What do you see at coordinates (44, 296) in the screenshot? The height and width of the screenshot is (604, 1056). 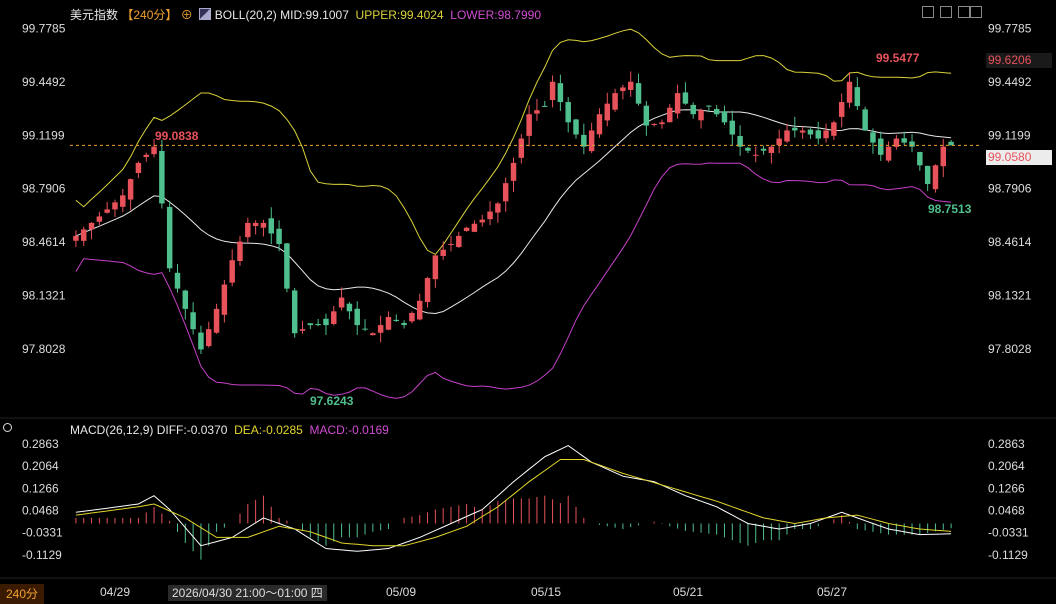 I see `price-tick-left: 98.1321` at bounding box center [44, 296].